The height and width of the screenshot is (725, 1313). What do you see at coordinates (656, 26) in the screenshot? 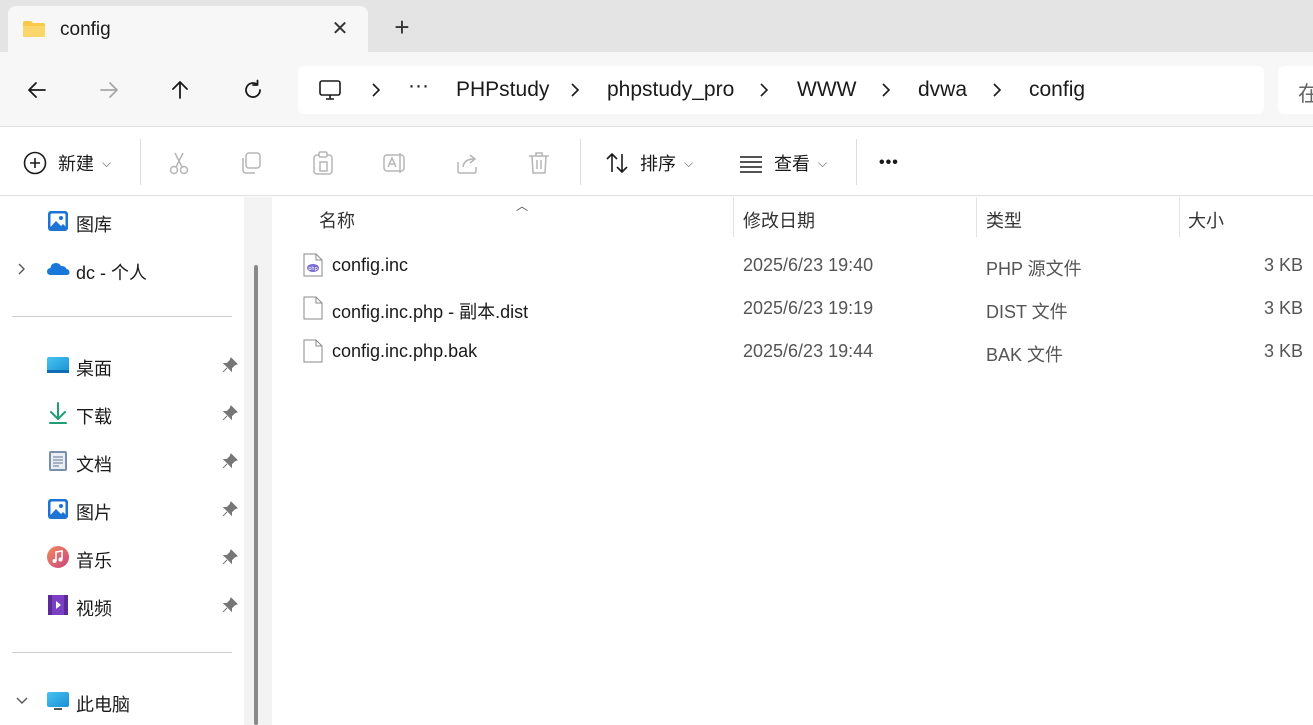
I see `tab-strip: config ✕ +` at bounding box center [656, 26].